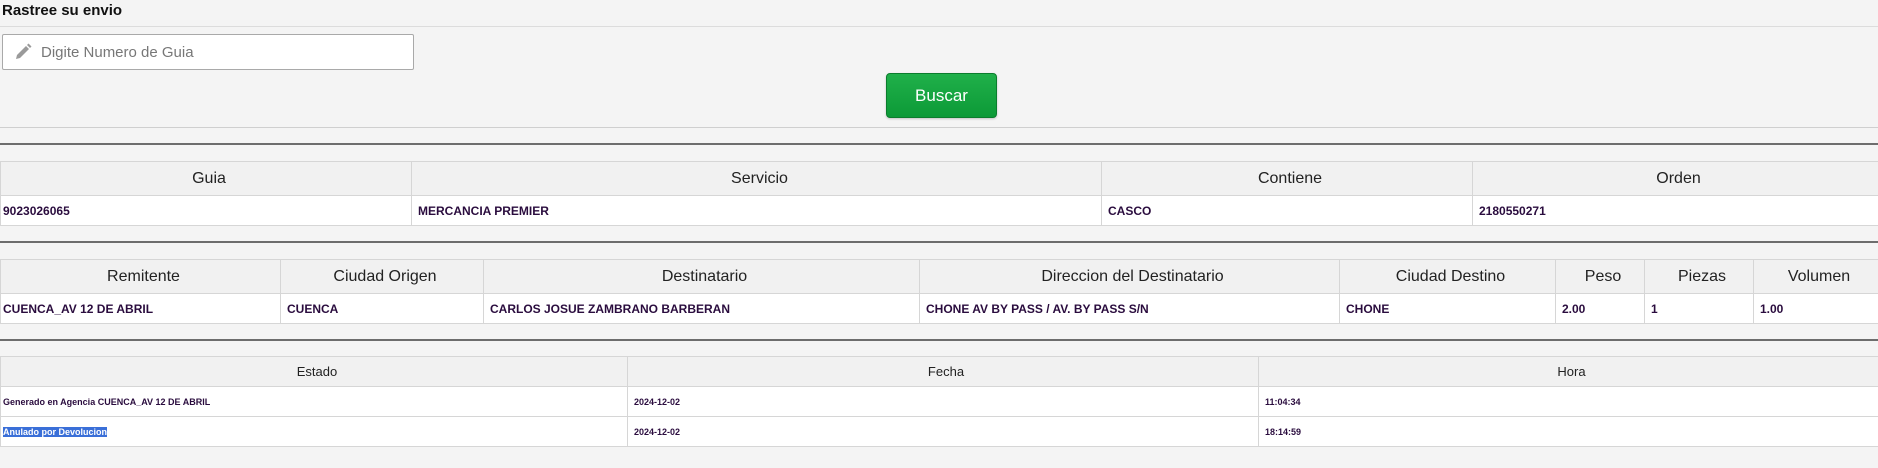 This screenshot has width=1878, height=468. What do you see at coordinates (382, 308) in the screenshot?
I see `cell-ciudad-origen: CUENCA` at bounding box center [382, 308].